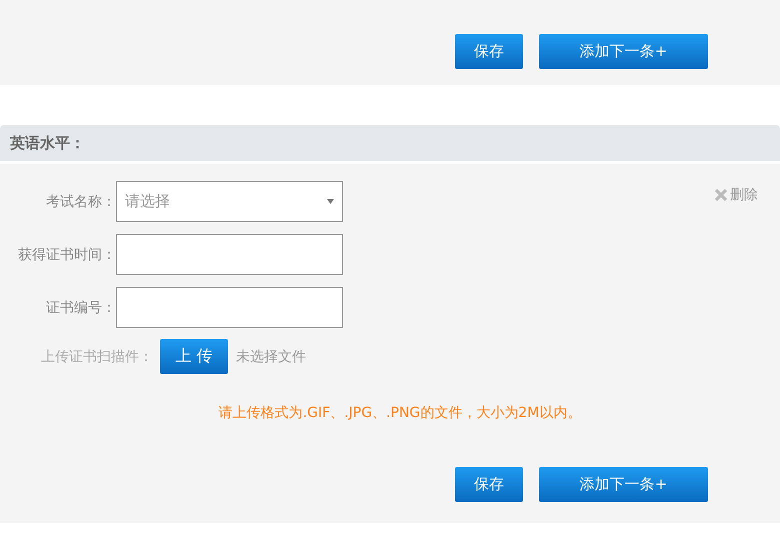 The height and width of the screenshot is (552, 780). What do you see at coordinates (400, 413) in the screenshot?
I see `upload-hint-text: 请上传格式为.GIF、.JPG、.PNG的文件，大小为2M以内。` at bounding box center [400, 413].